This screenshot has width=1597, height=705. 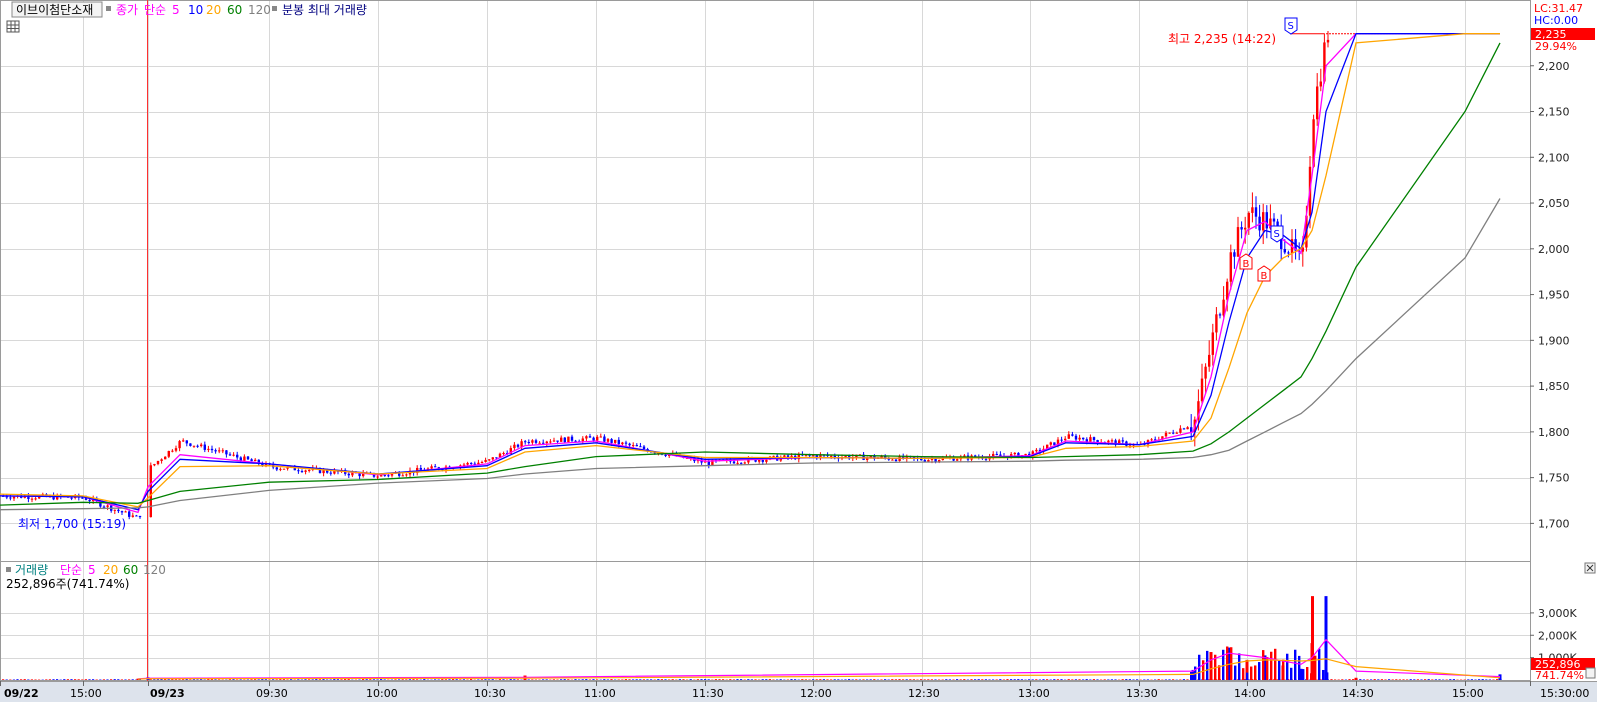 I want to click on svg-text: S, so click(x=1277, y=234).